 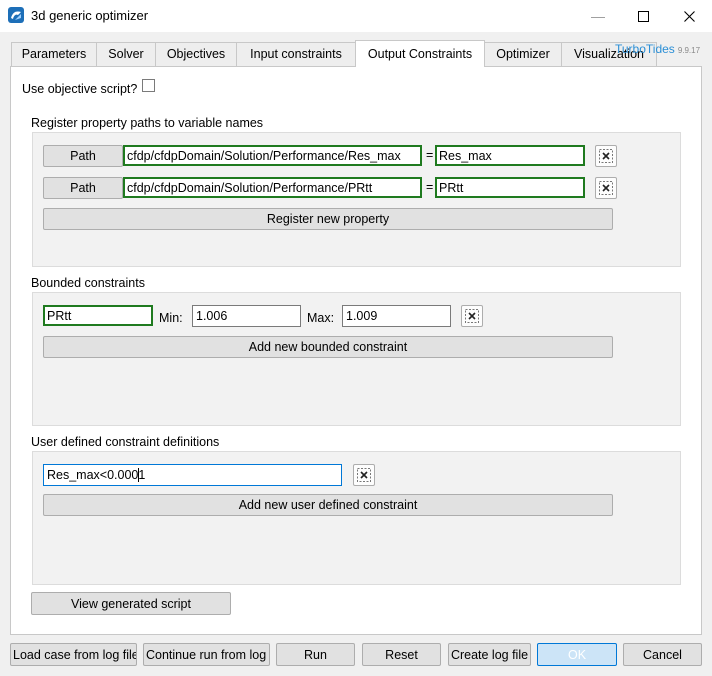 What do you see at coordinates (489, 654) in the screenshot?
I see `create-log-file-button: Create log file` at bounding box center [489, 654].